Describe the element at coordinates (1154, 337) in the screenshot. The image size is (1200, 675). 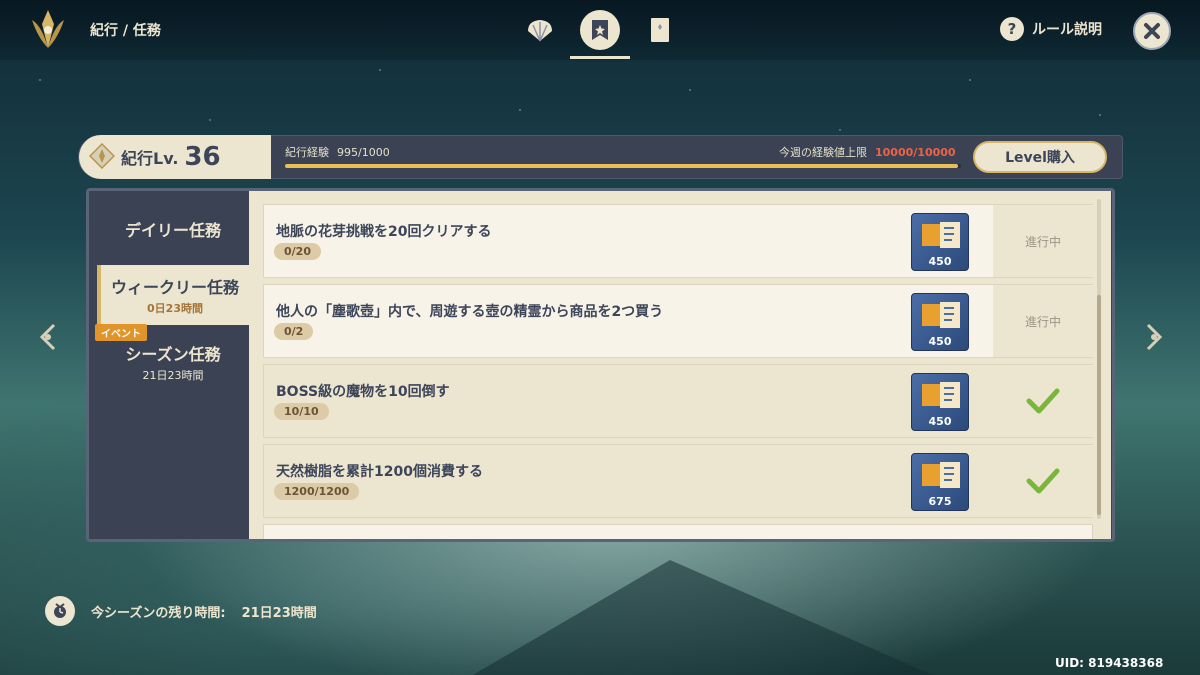
I see `next-page-arrow-icon` at that location.